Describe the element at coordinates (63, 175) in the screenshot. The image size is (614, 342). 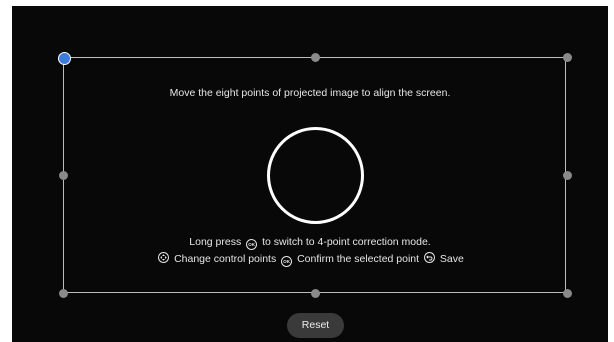
I see `control-point-middle-left` at that location.